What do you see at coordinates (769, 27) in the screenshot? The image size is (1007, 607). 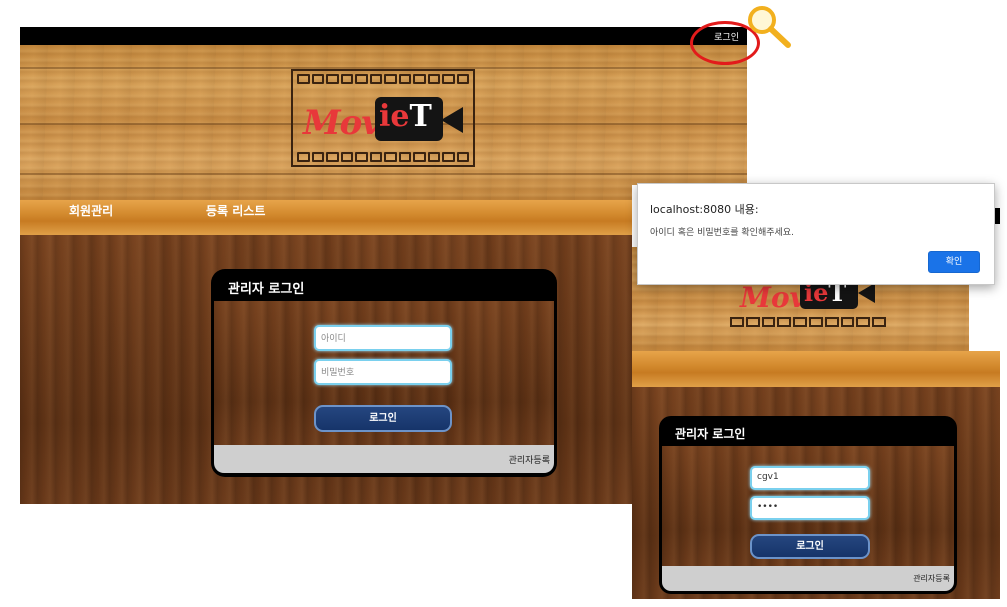 I see `magnifier-icon` at bounding box center [769, 27].